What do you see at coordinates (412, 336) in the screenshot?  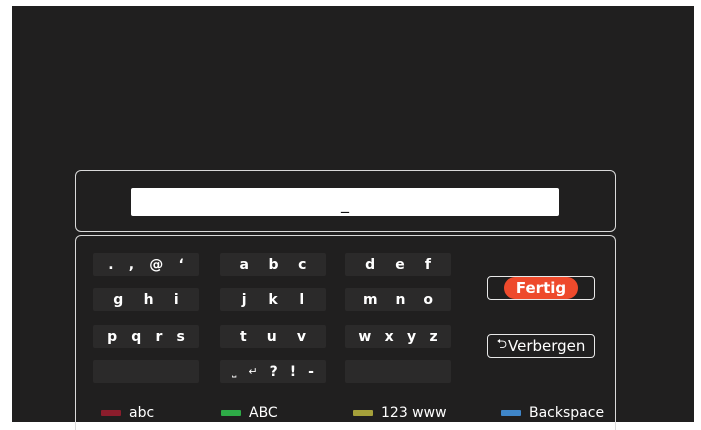 I see `key-char: y` at bounding box center [412, 336].